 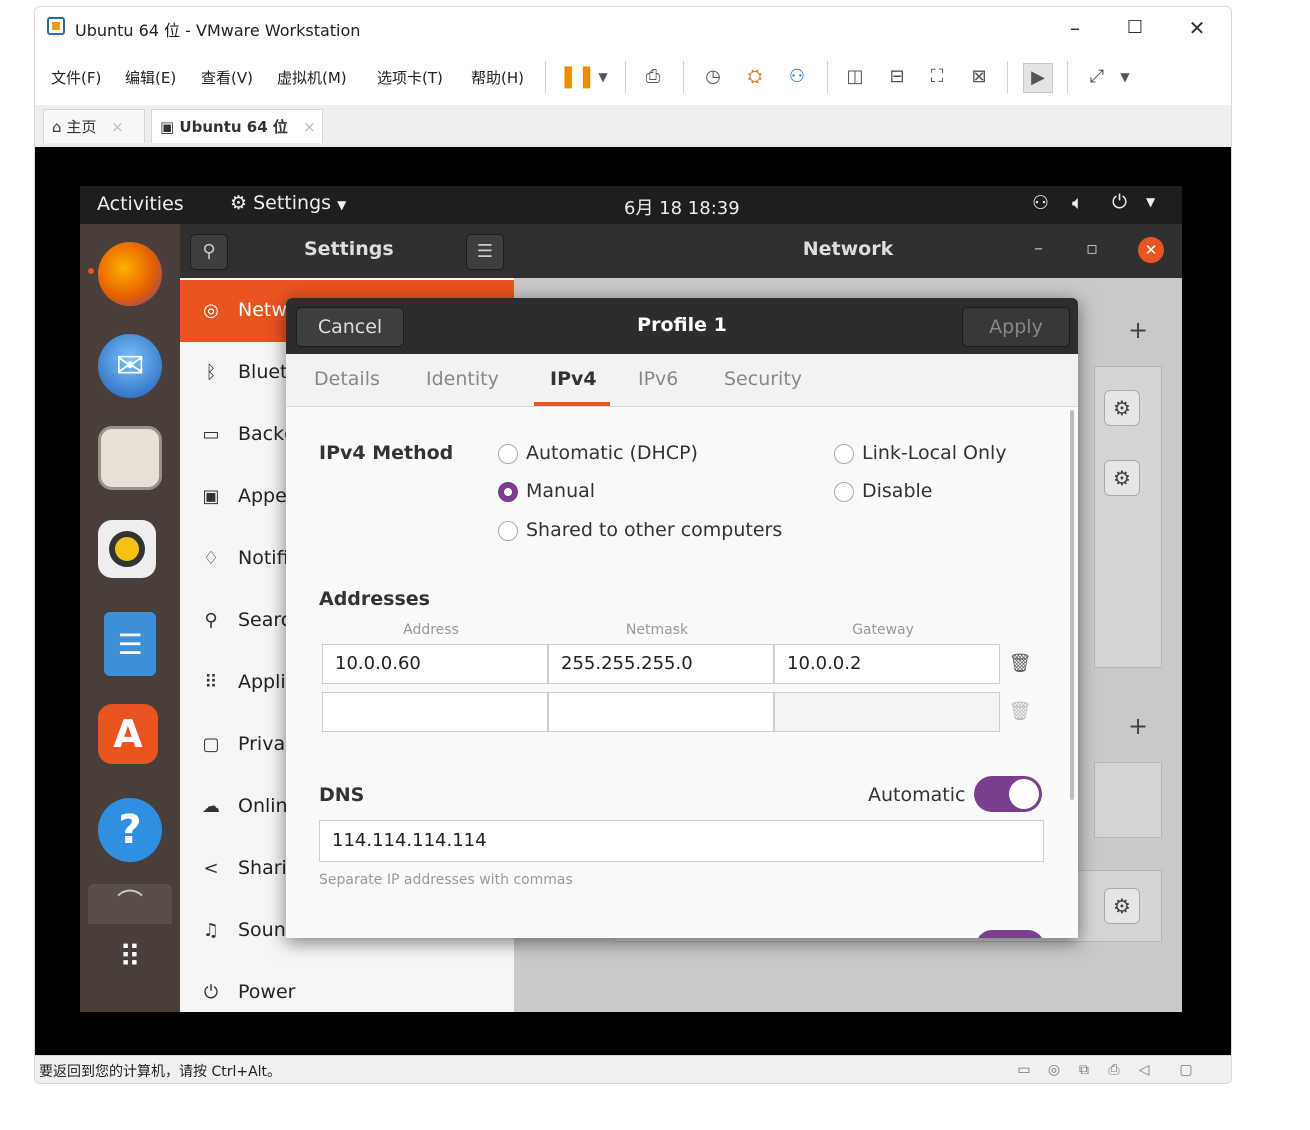 What do you see at coordinates (658, 379) in the screenshot?
I see `tab-ipv6: IPv6` at bounding box center [658, 379].